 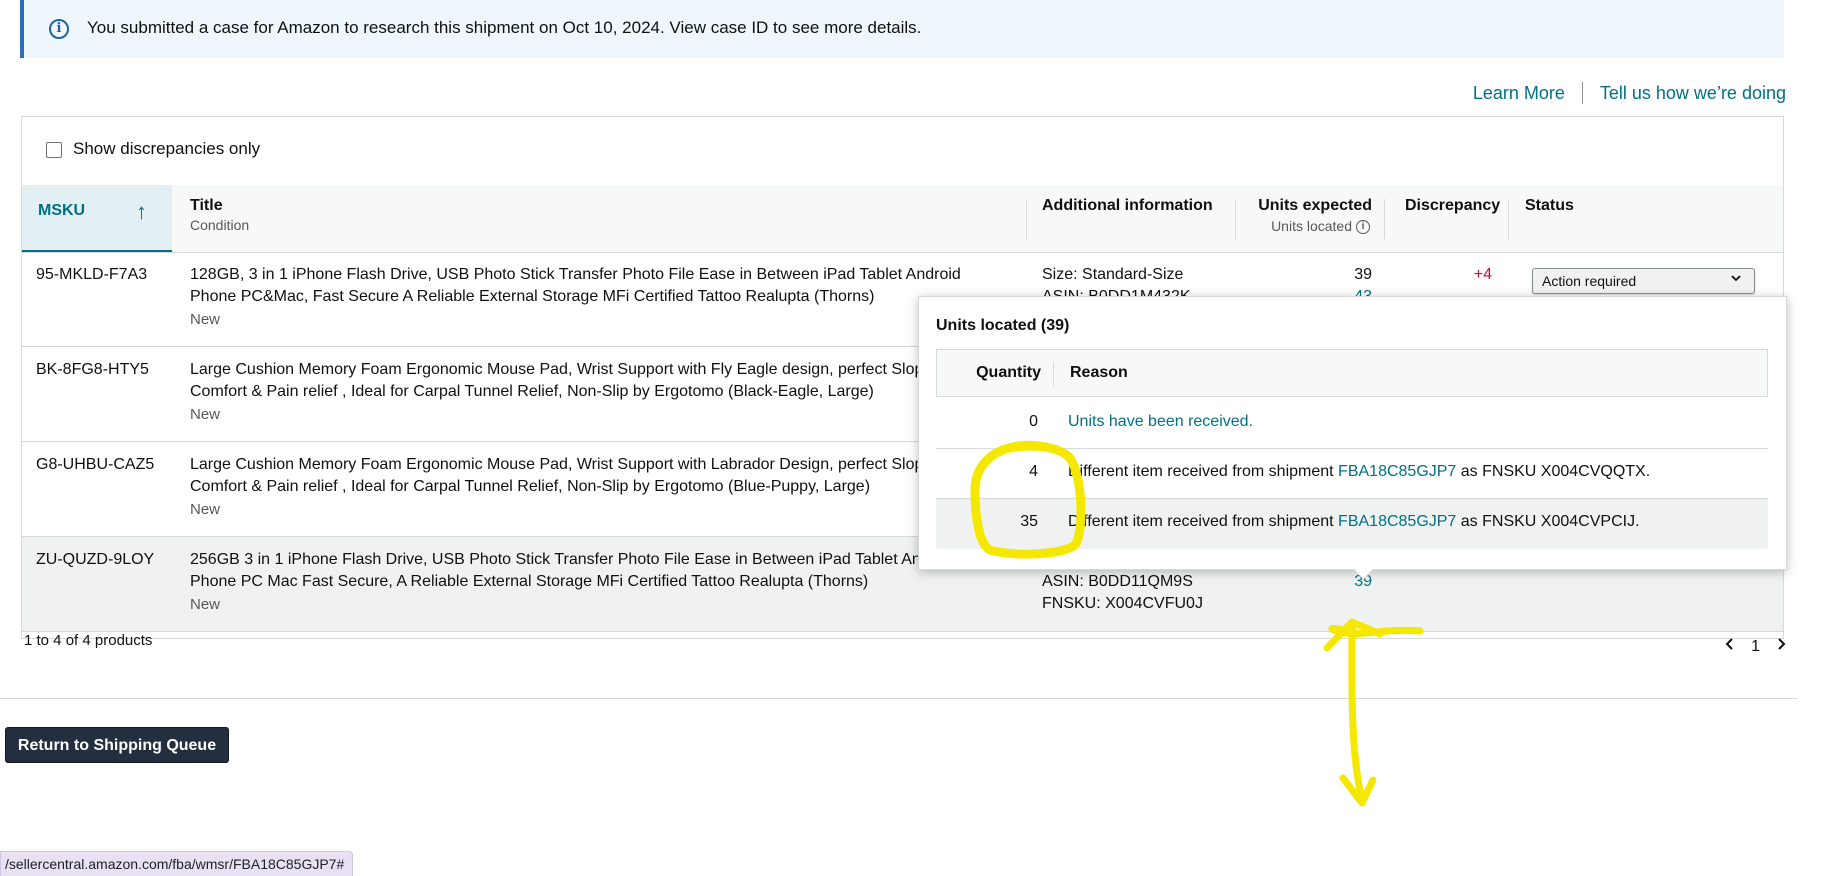 What do you see at coordinates (1519, 93) in the screenshot?
I see `learn-more-link: Learn More` at bounding box center [1519, 93].